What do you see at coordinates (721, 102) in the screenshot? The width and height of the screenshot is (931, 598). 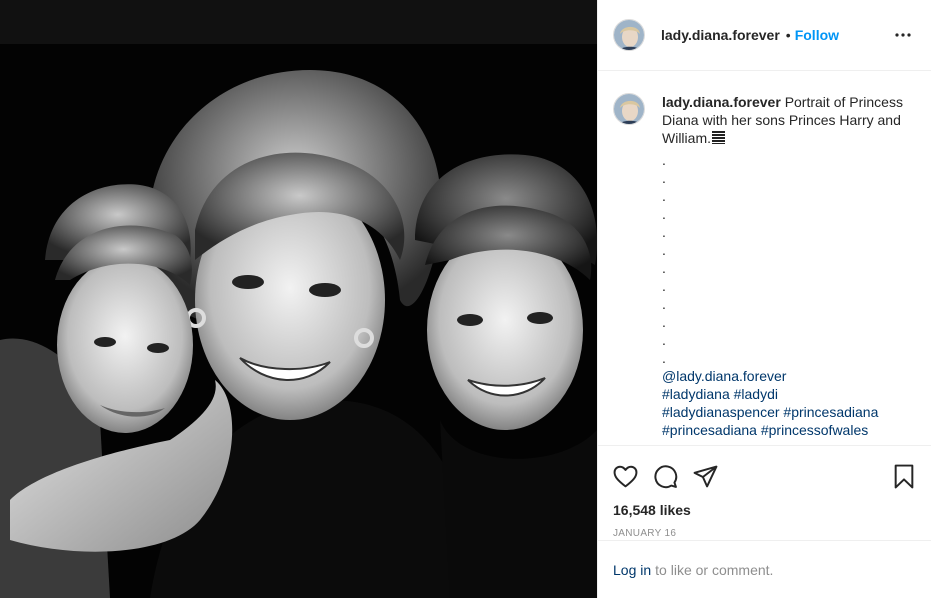 I see `caption-username: lady.diana.forever` at bounding box center [721, 102].